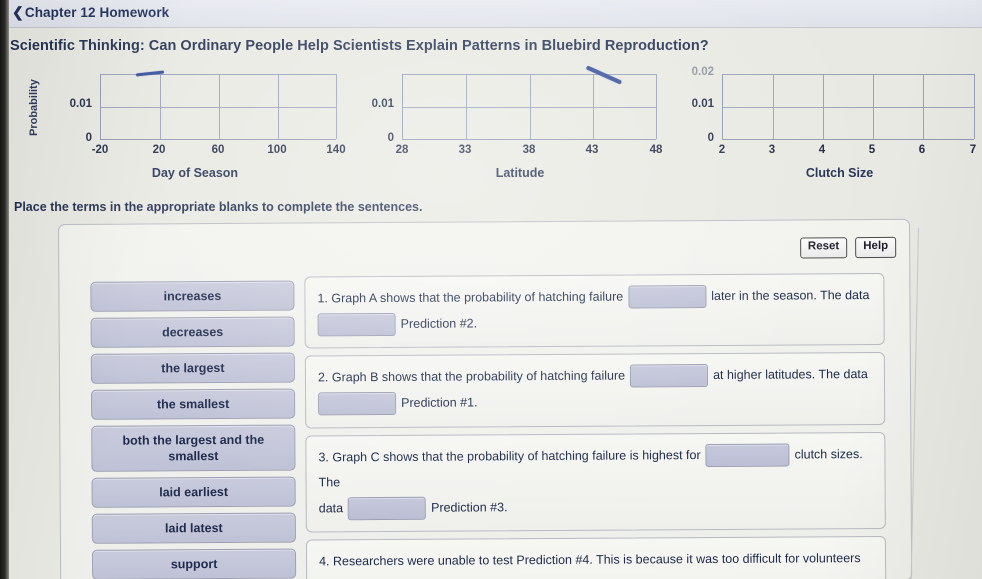 This screenshot has height=579, width=982. What do you see at coordinates (88, 138) in the screenshot?
I see `graph-a-ytick-0: 0` at bounding box center [88, 138].